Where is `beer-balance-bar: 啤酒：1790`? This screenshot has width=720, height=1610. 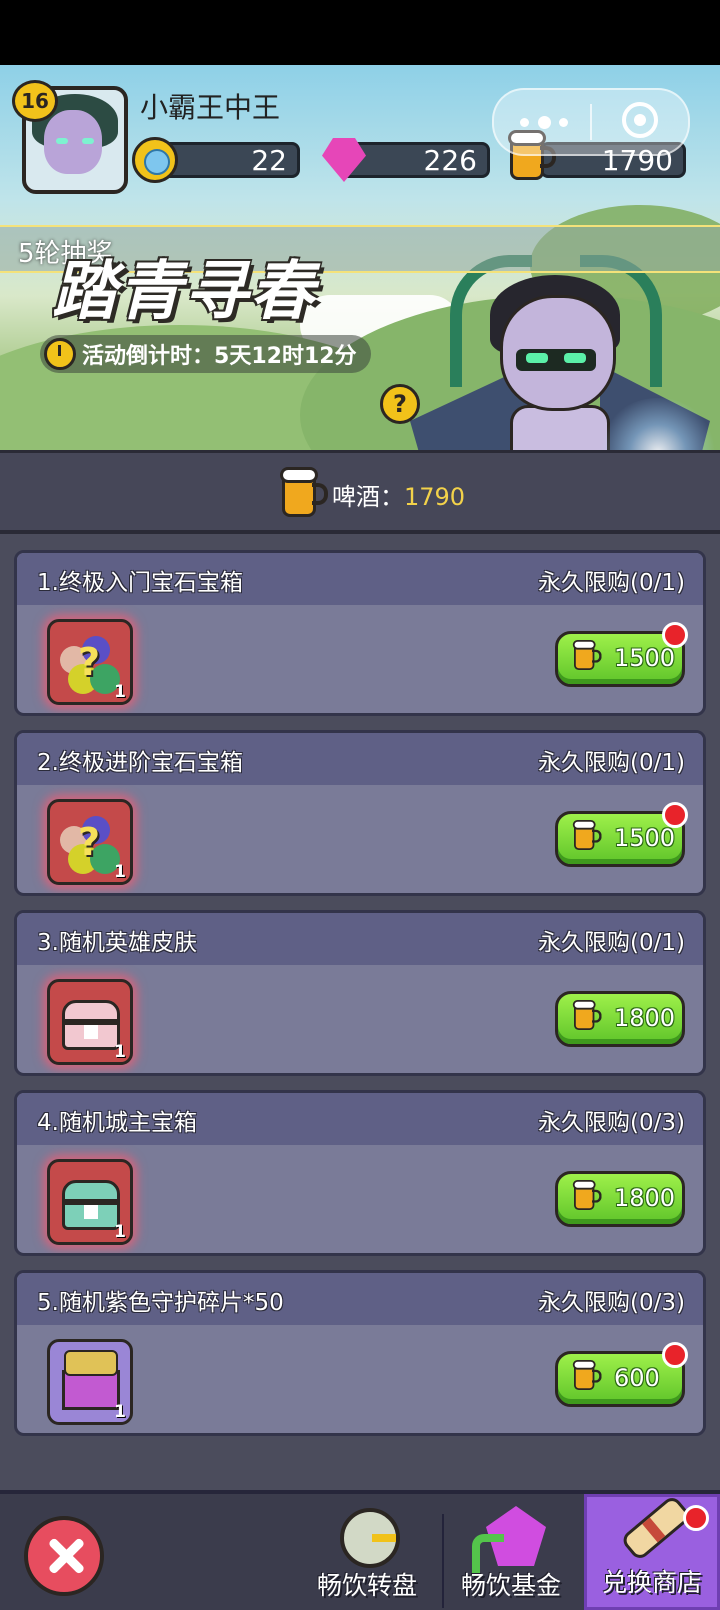
beer-balance-bar: 啤酒：1790 is located at coordinates (360, 492).